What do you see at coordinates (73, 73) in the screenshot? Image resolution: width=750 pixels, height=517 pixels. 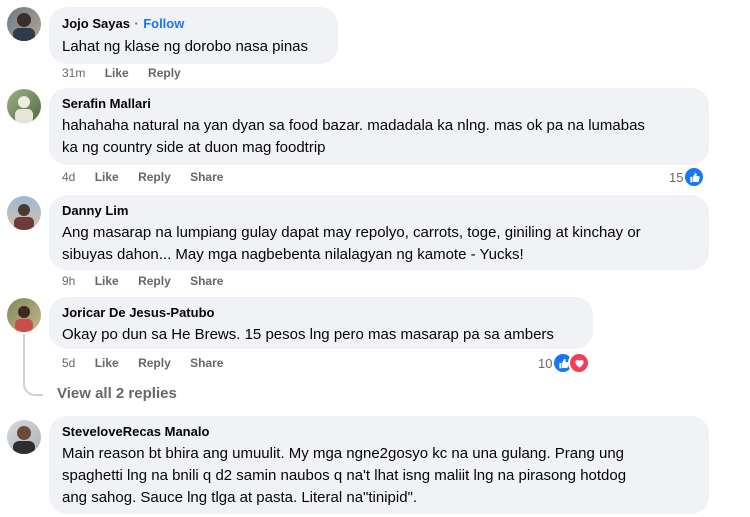 I see `comment-time: 31m` at bounding box center [73, 73].